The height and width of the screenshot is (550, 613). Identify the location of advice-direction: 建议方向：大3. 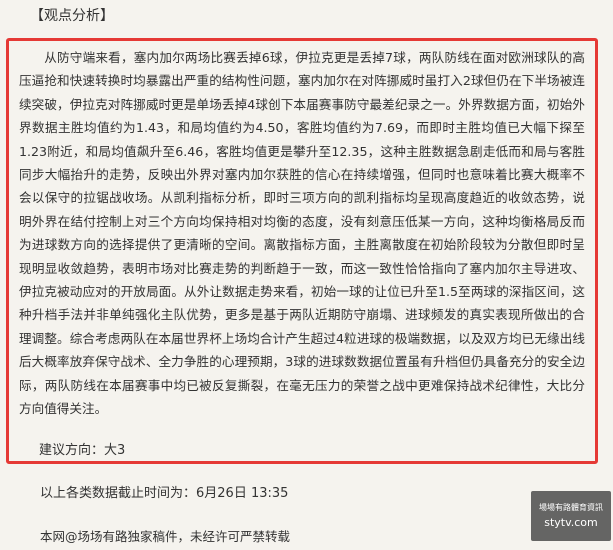
(82, 450).